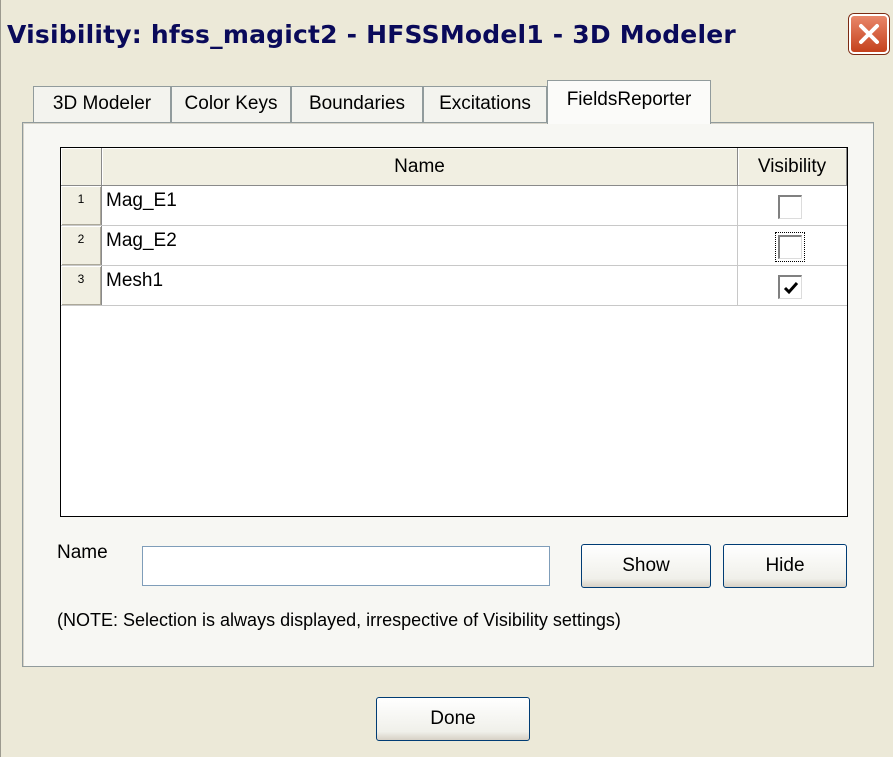 The width and height of the screenshot is (893, 757). I want to click on close-button, so click(869, 34).